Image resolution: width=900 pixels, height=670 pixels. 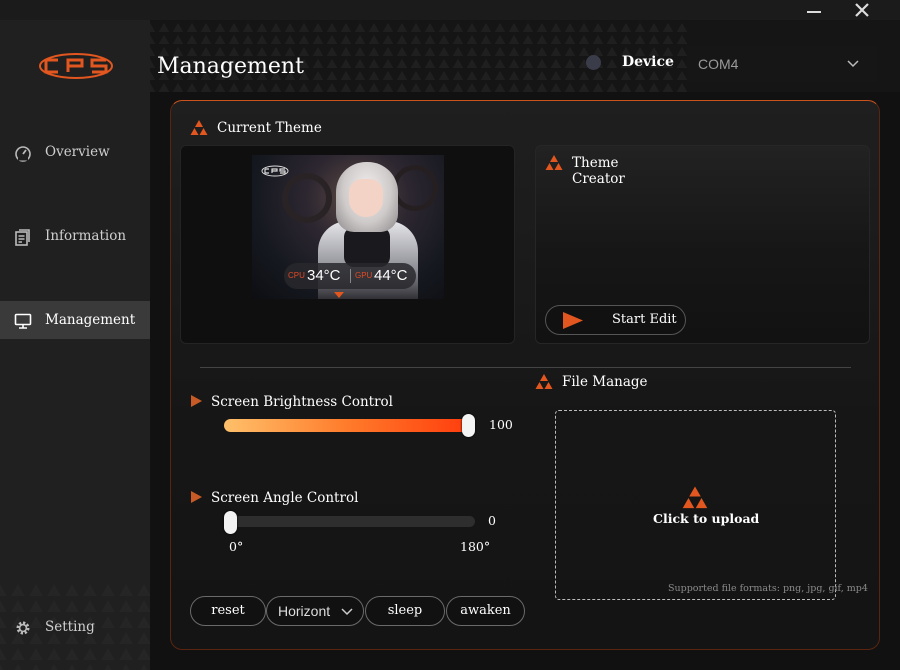 I want to click on device-status-dot, so click(x=593, y=62).